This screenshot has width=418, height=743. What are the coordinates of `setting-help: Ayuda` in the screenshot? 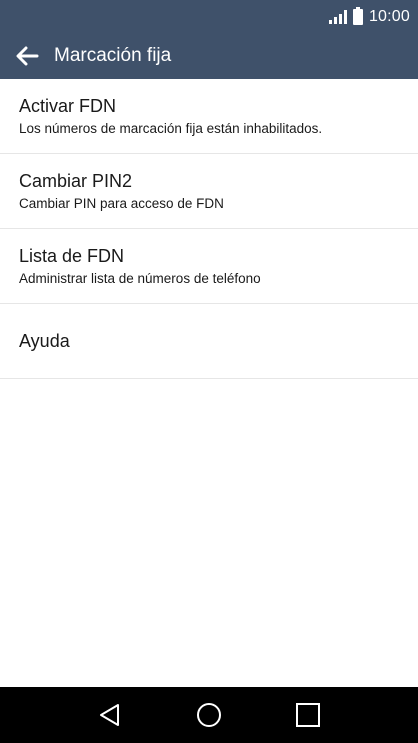 It's located at (209, 341).